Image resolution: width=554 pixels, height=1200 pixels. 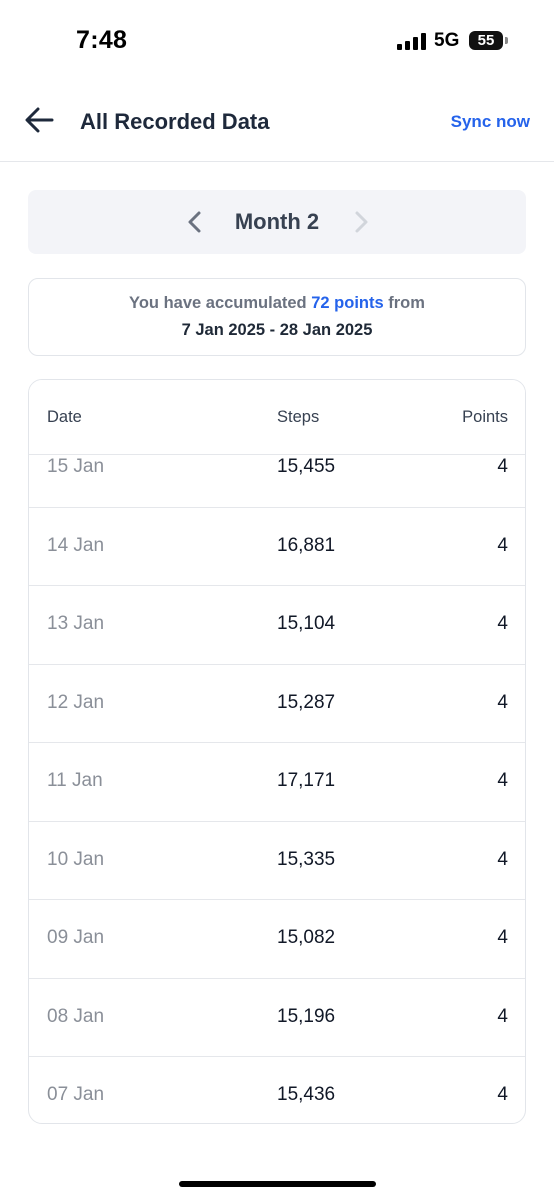 What do you see at coordinates (76, 859) in the screenshot?
I see `cell-date: 10 Jan` at bounding box center [76, 859].